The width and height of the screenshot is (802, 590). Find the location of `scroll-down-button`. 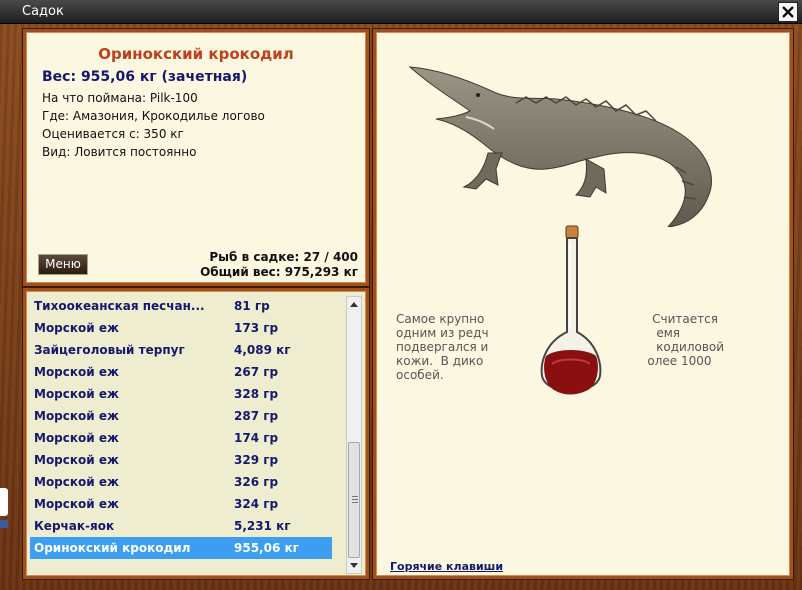

scroll-down-button is located at coordinates (354, 566).